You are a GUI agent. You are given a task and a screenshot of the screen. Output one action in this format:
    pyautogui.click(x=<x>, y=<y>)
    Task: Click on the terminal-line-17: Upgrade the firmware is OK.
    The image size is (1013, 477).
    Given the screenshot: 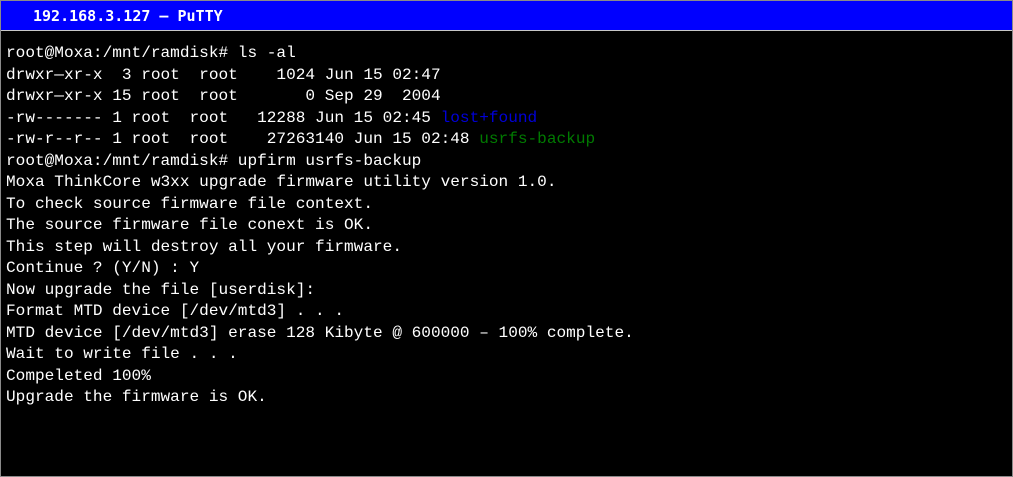 What is the action you would take?
    pyautogui.click(x=136, y=397)
    